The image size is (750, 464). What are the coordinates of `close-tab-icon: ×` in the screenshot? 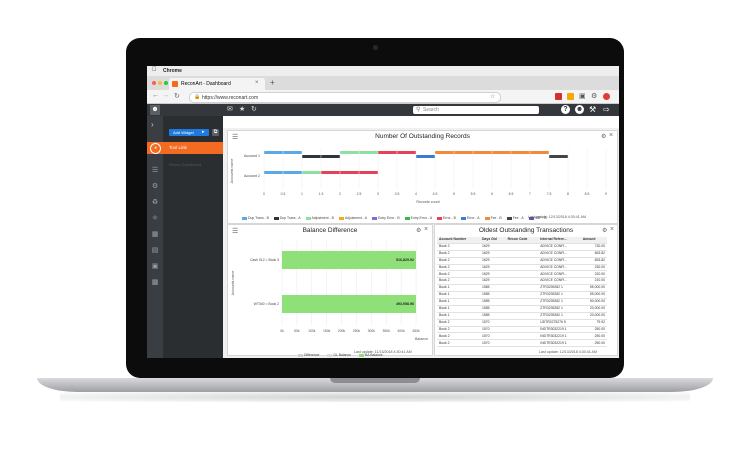 It's located at (257, 83).